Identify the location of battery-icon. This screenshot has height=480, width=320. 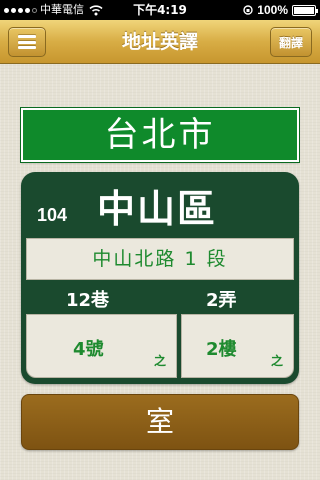
(305, 10).